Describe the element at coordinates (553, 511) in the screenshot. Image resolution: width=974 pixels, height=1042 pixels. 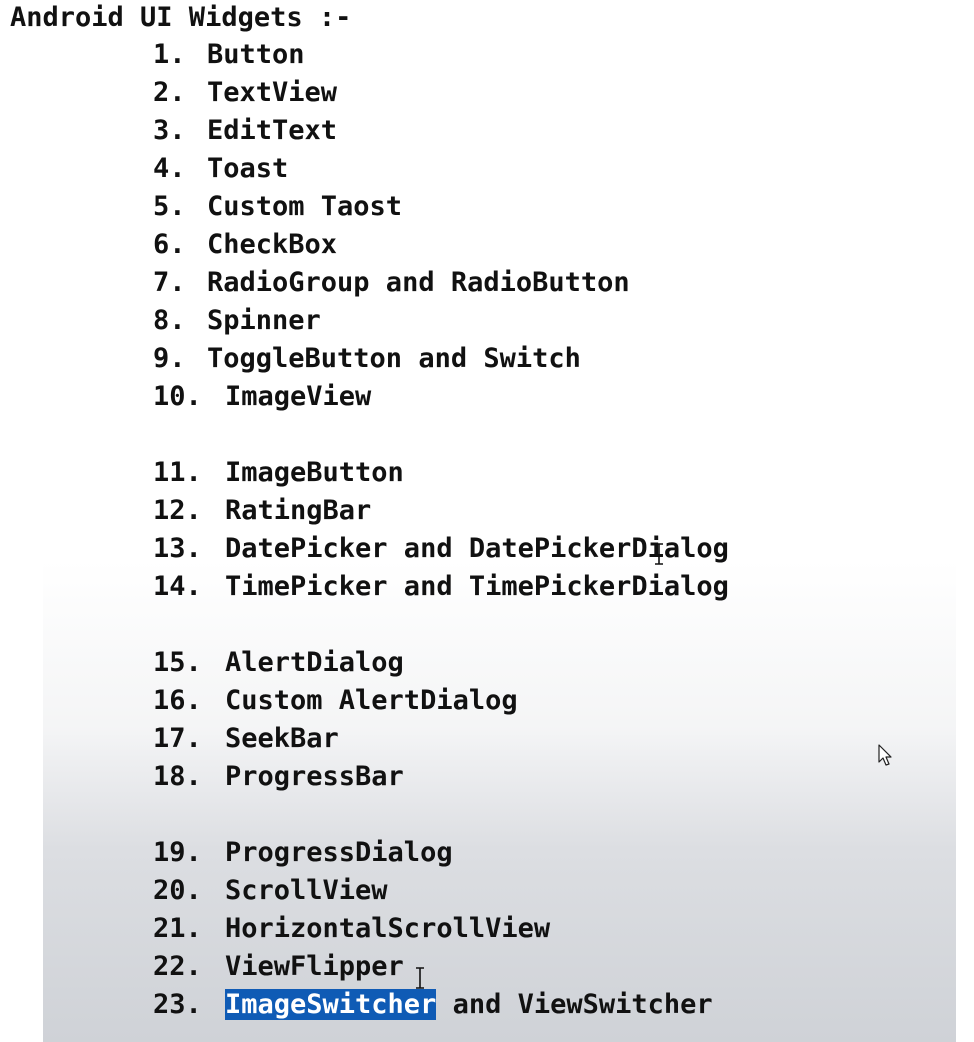
I see `list-item: 12. RatingBar` at that location.